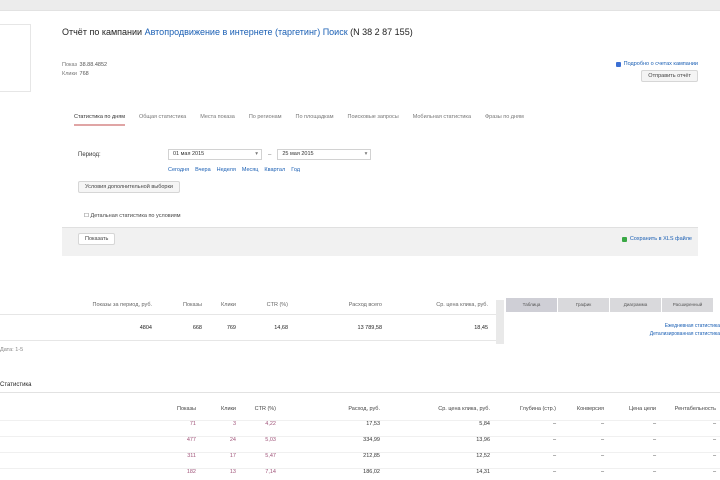  I want to click on date-to-value: 25 мая 2015, so click(298, 154).